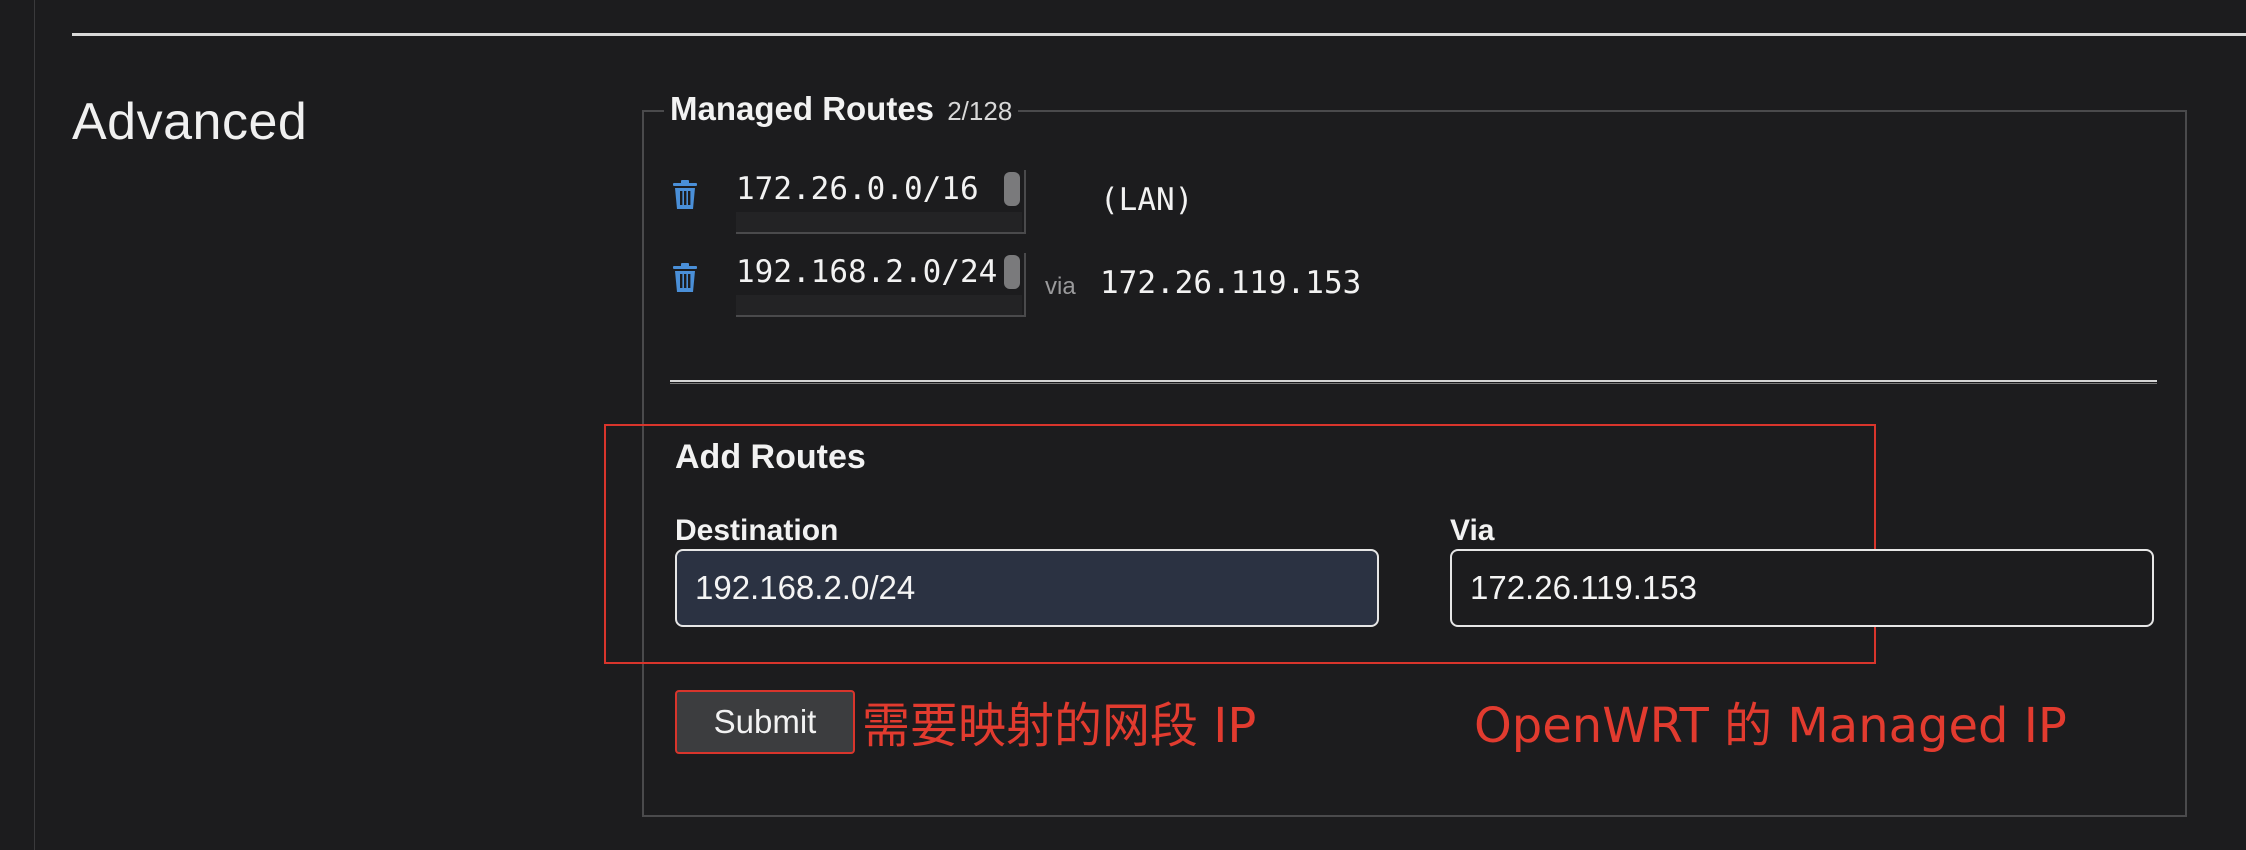 This screenshot has height=850, width=2246. Describe the element at coordinates (1770, 726) in the screenshot. I see `annotation-via-note: OpenWRT 的 Managed IP` at that location.